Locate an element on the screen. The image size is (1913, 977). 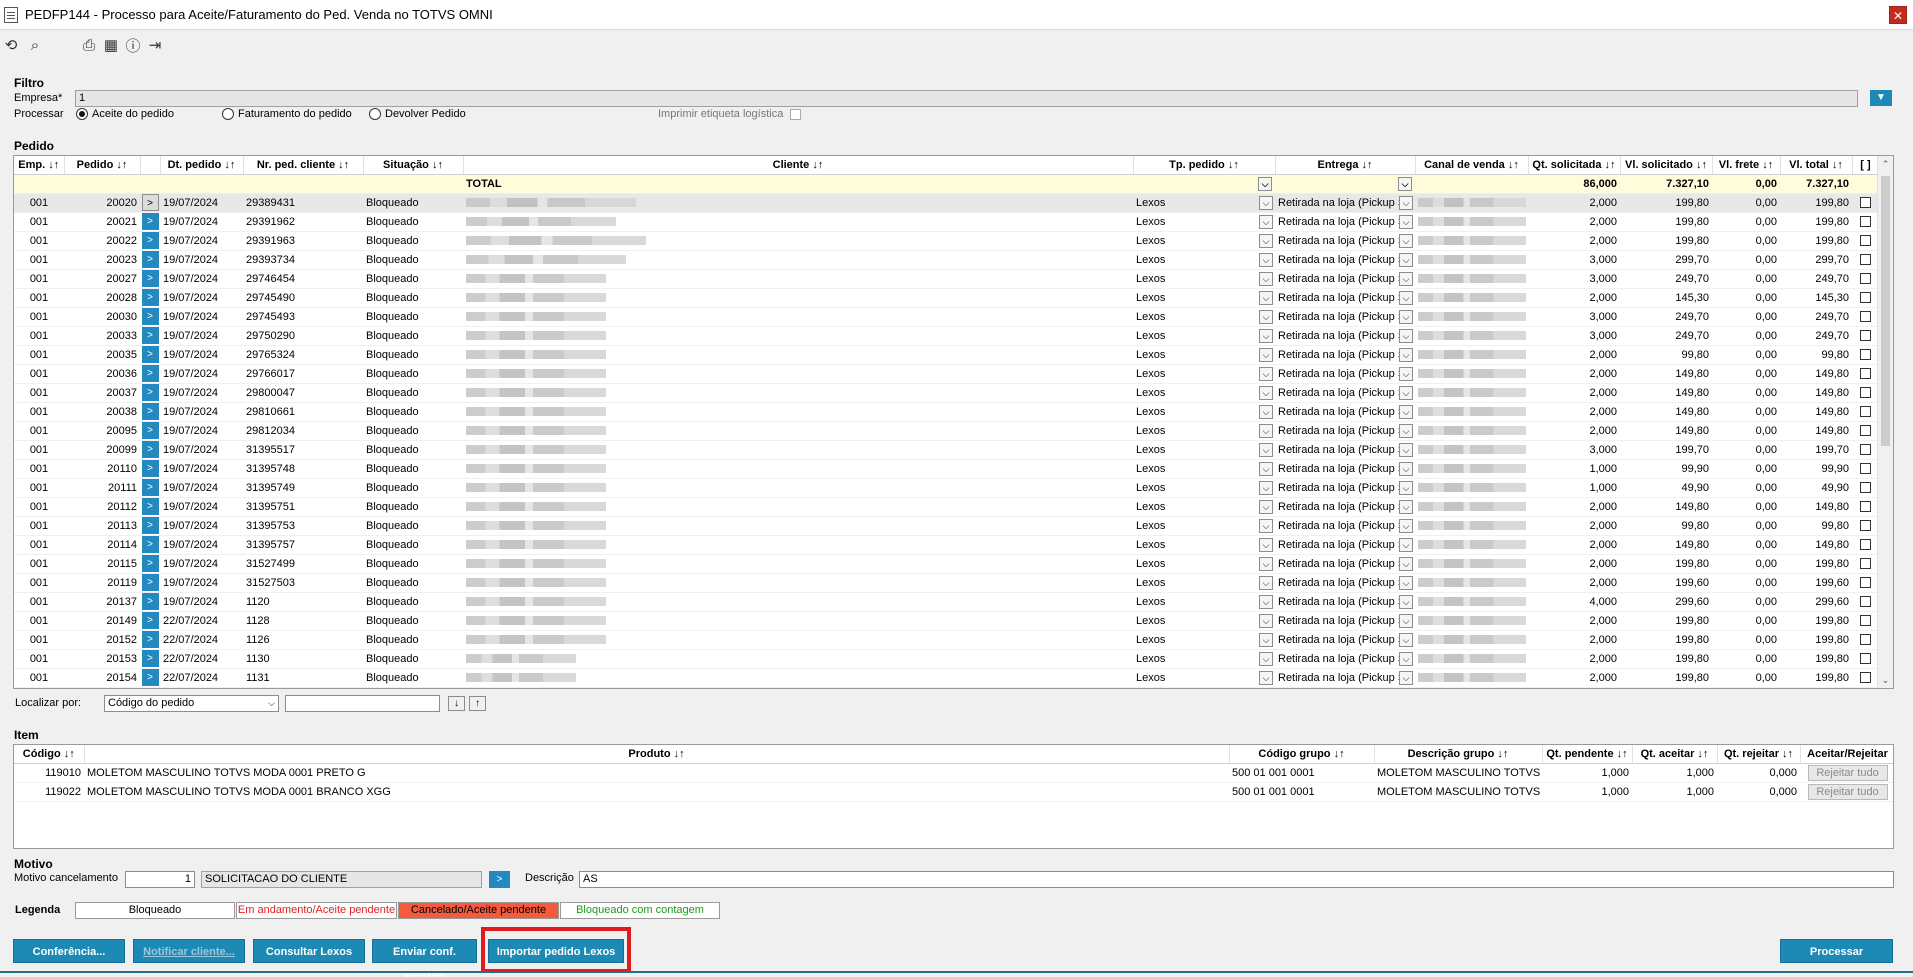
radio-faturamento: Faturamento do pedido is located at coordinates (287, 114).